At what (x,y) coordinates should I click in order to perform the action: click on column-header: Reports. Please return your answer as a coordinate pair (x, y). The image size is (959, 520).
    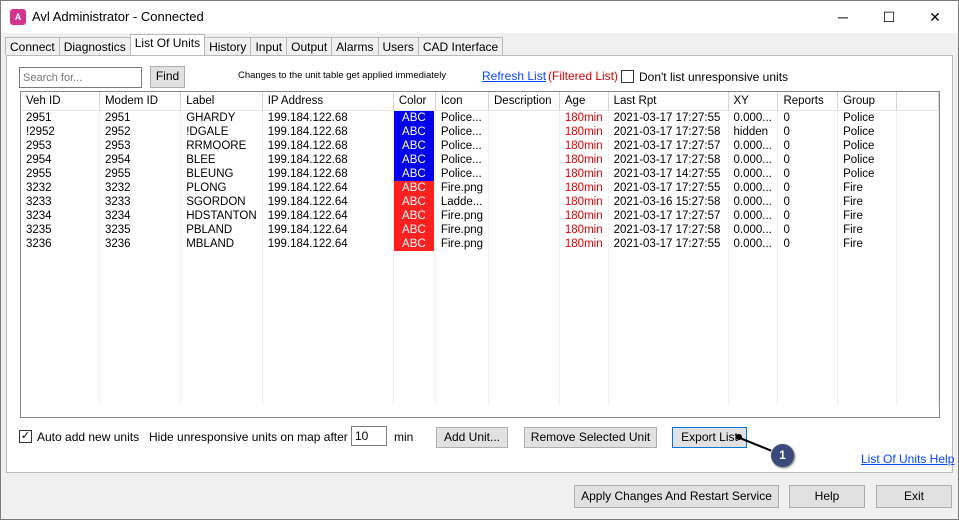
    Looking at the image, I should click on (808, 101).